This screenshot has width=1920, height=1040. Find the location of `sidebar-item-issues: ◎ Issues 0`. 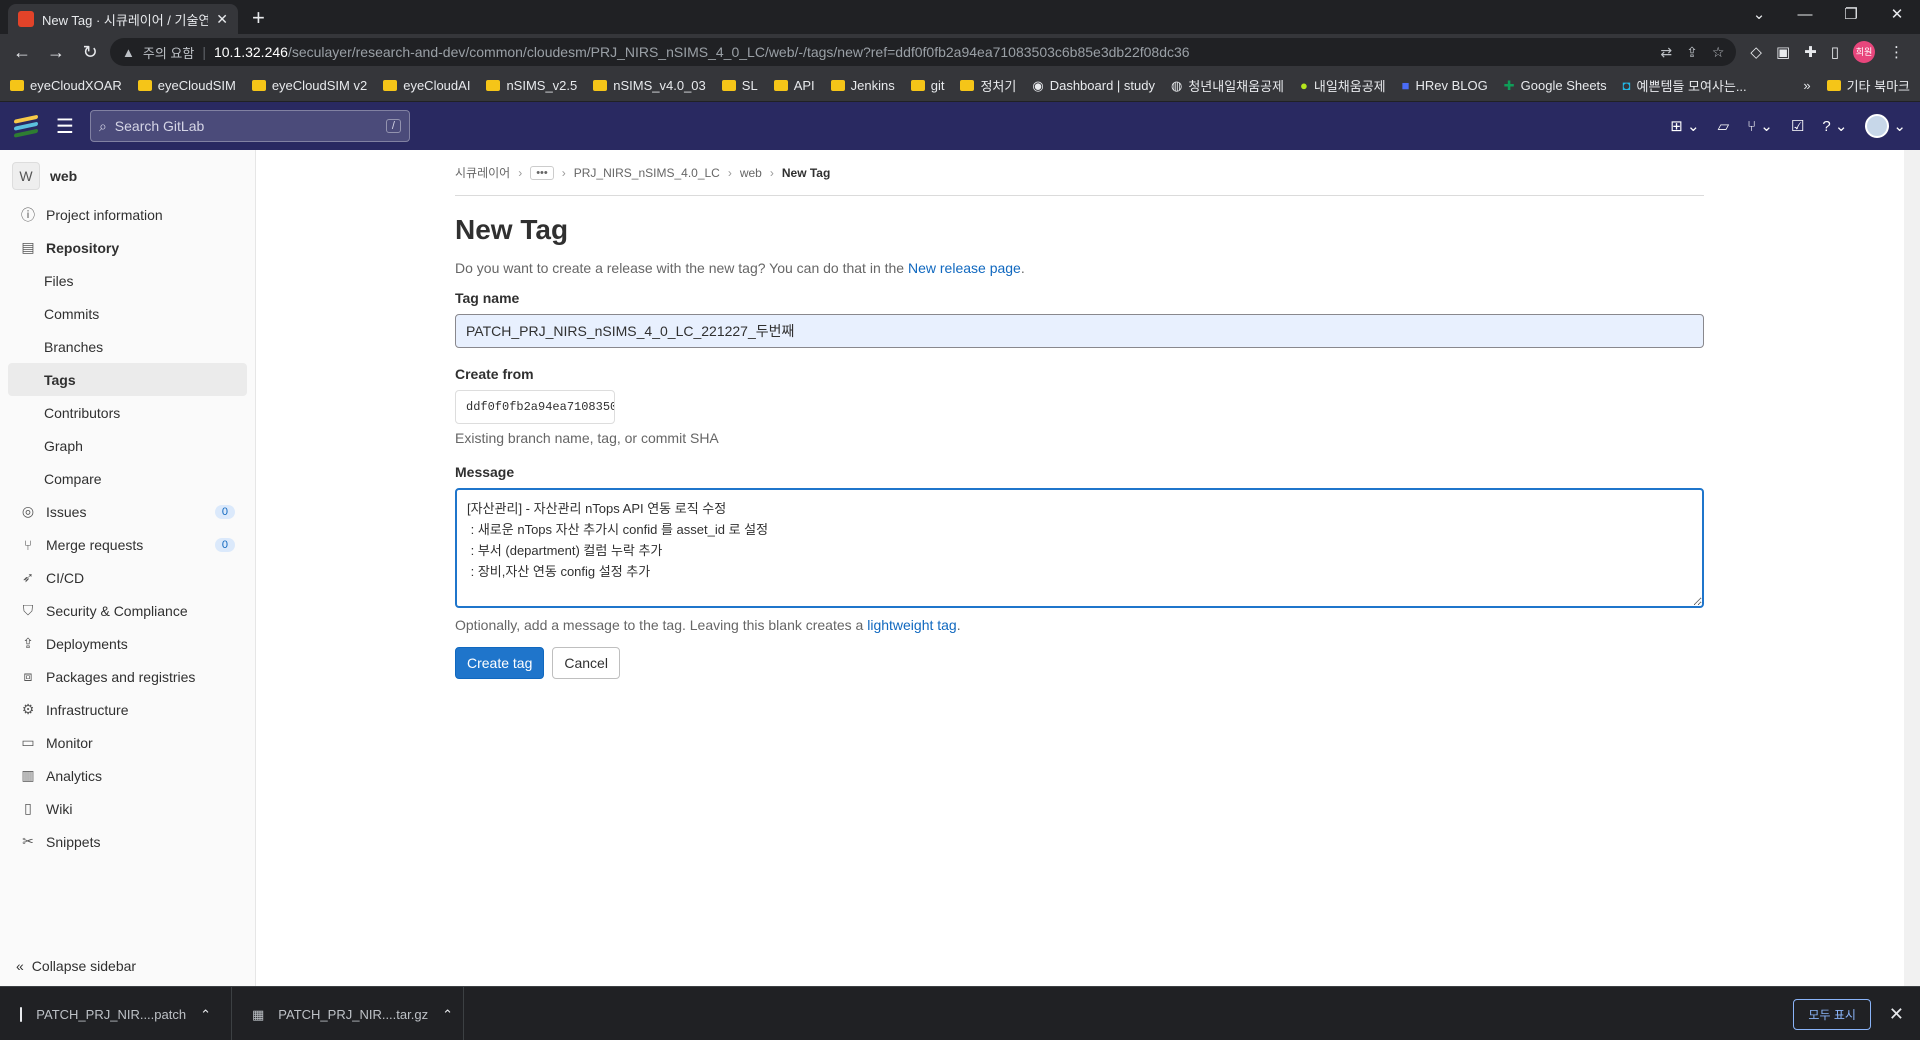

sidebar-item-issues: ◎ Issues 0 is located at coordinates (127, 511).